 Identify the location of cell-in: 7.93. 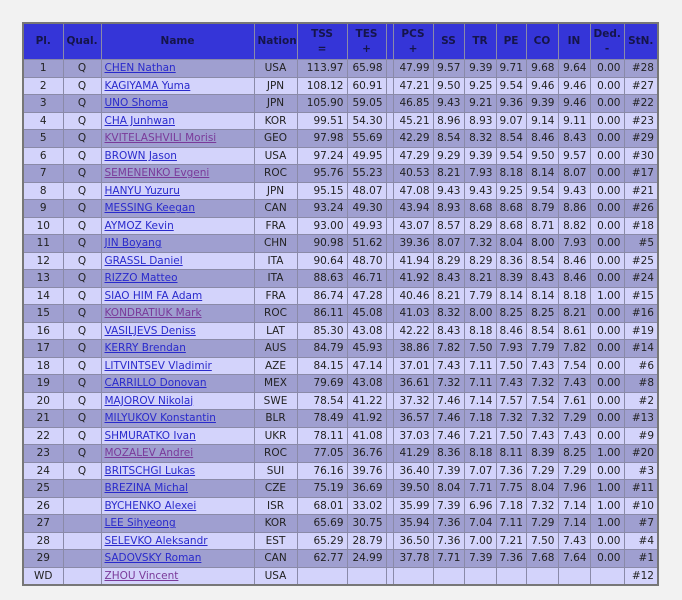
(574, 243).